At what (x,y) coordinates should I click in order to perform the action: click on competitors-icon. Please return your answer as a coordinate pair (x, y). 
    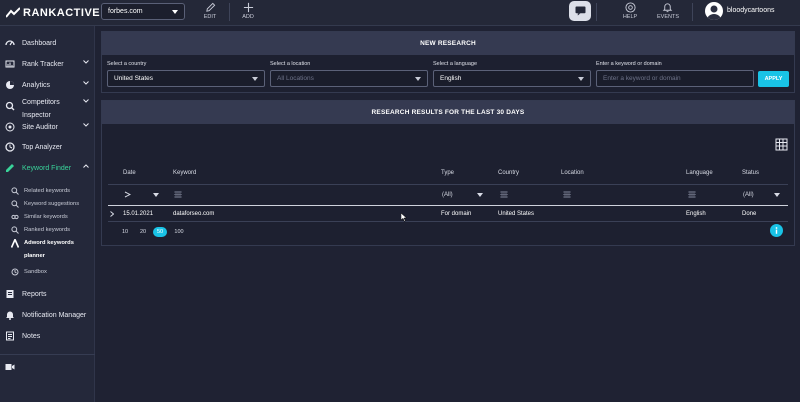
    Looking at the image, I should click on (10, 106).